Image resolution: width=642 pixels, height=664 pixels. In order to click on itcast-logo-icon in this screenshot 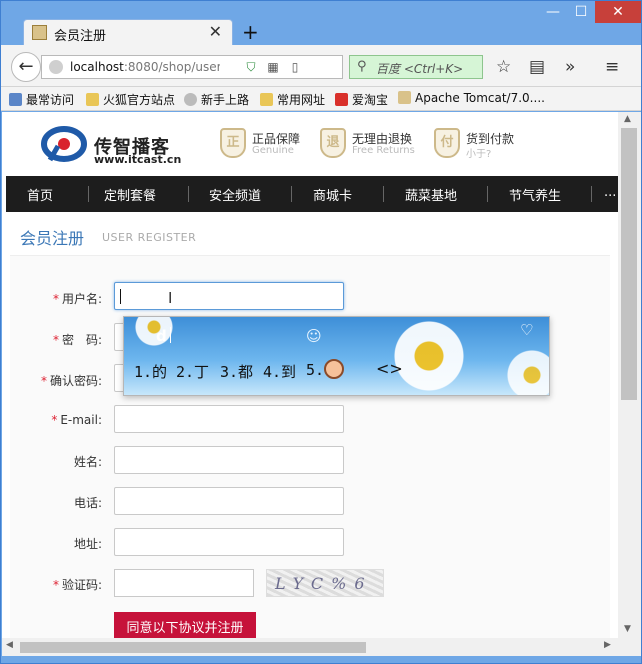, I will do `click(64, 144)`.